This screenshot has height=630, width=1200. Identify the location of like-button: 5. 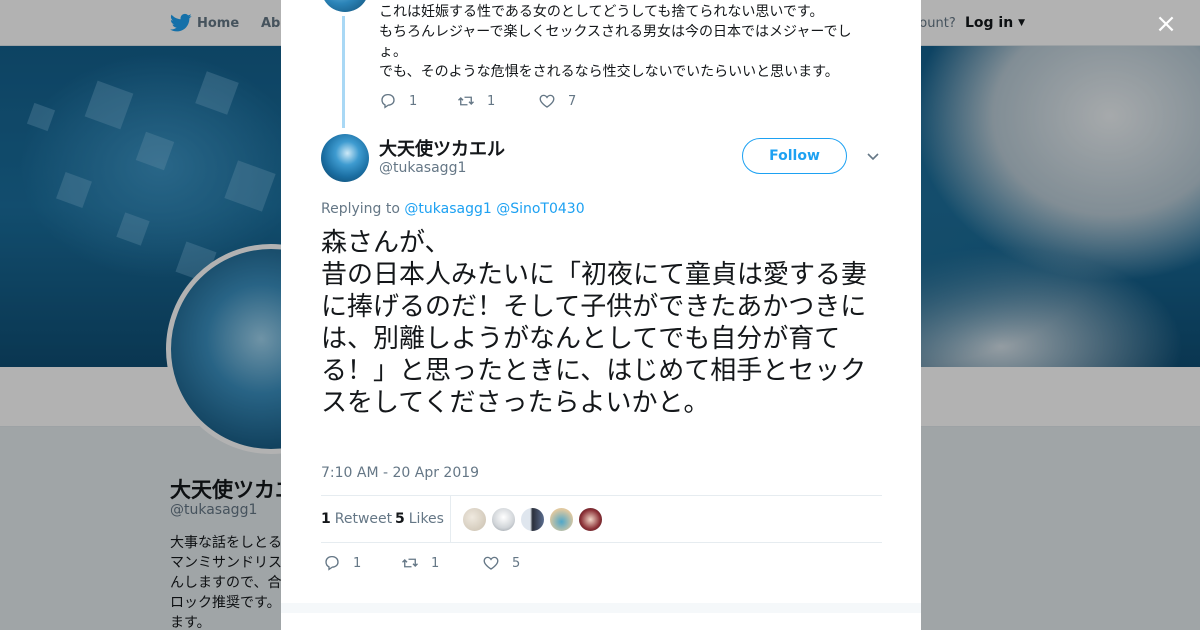
(501, 563).